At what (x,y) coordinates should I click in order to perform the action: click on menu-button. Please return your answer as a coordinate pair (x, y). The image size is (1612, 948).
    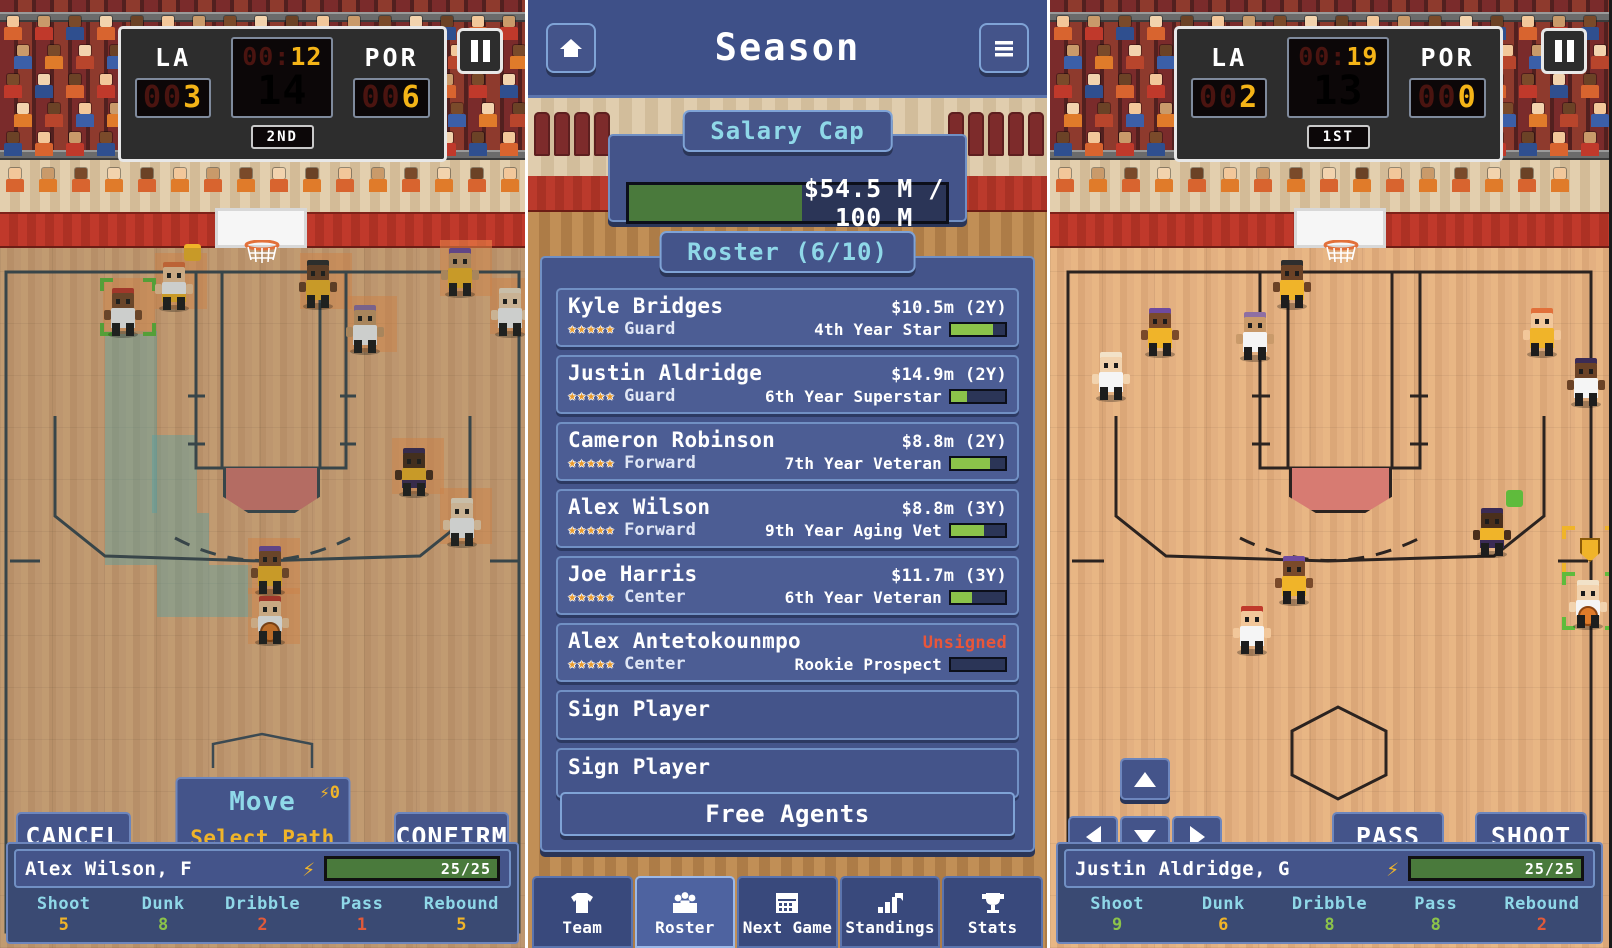
    Looking at the image, I should click on (1004, 47).